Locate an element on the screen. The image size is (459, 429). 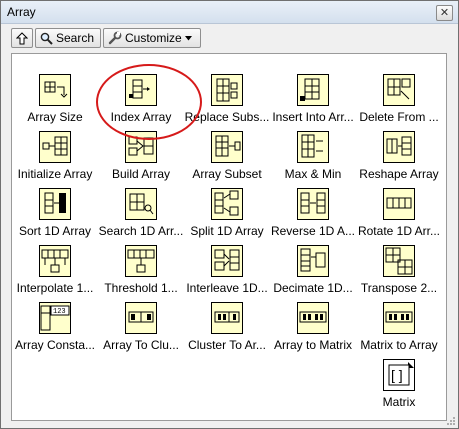
search-button-label: Search is located at coordinates (75, 38).